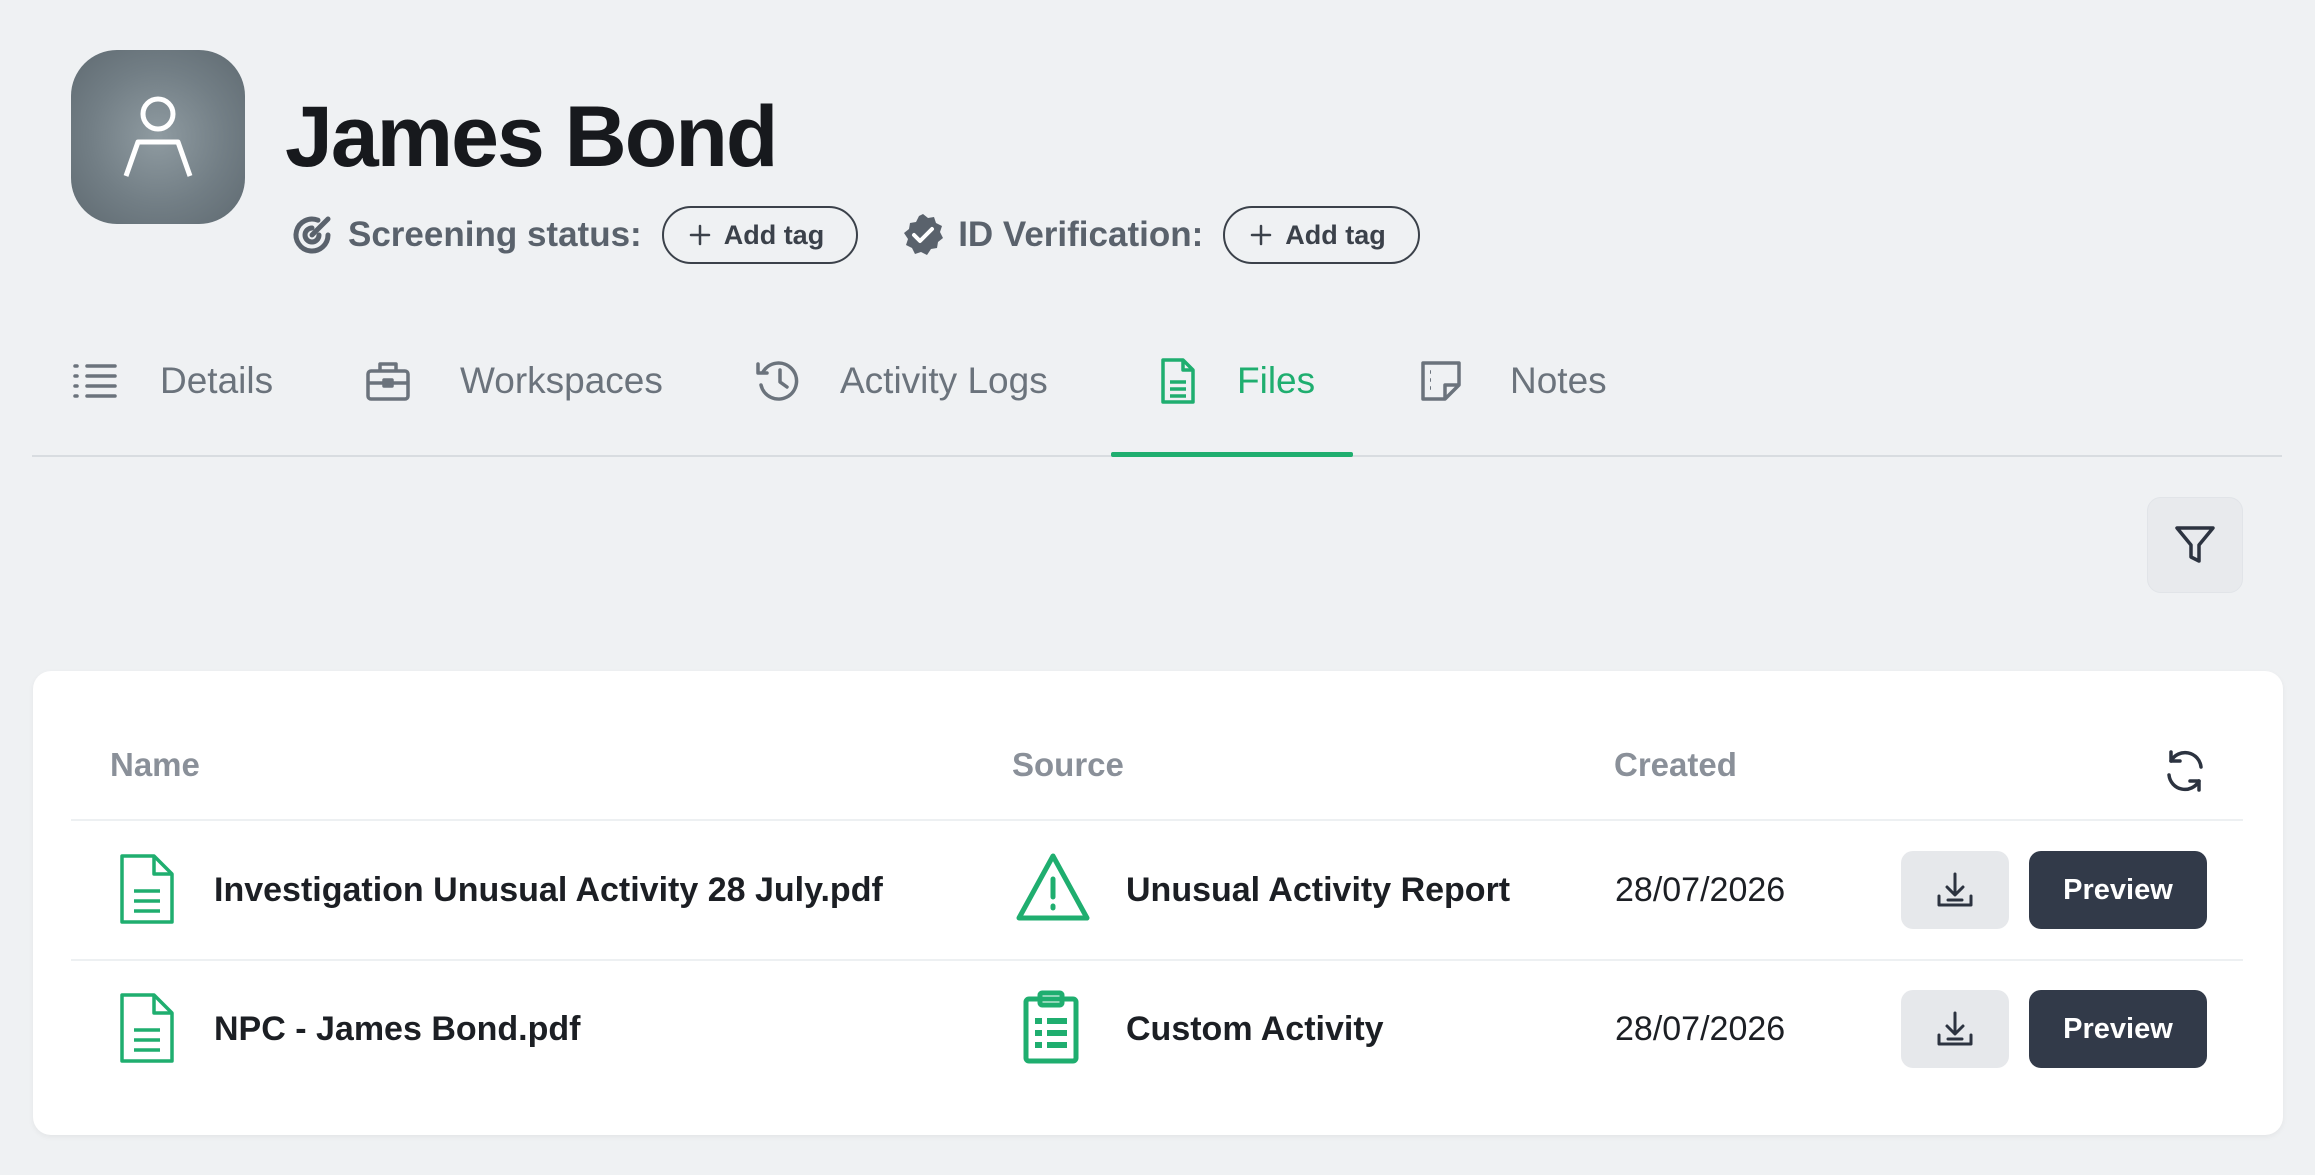 The image size is (2315, 1175). I want to click on column-header-name: Name, so click(155, 765).